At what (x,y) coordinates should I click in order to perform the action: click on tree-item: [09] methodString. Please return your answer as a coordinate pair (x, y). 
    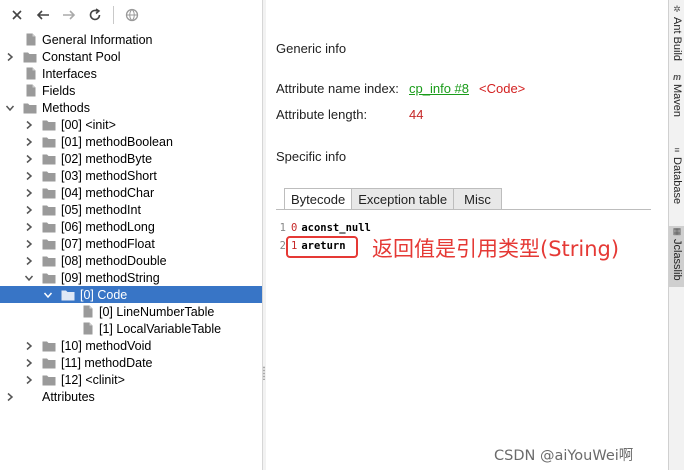
    Looking at the image, I should click on (131, 277).